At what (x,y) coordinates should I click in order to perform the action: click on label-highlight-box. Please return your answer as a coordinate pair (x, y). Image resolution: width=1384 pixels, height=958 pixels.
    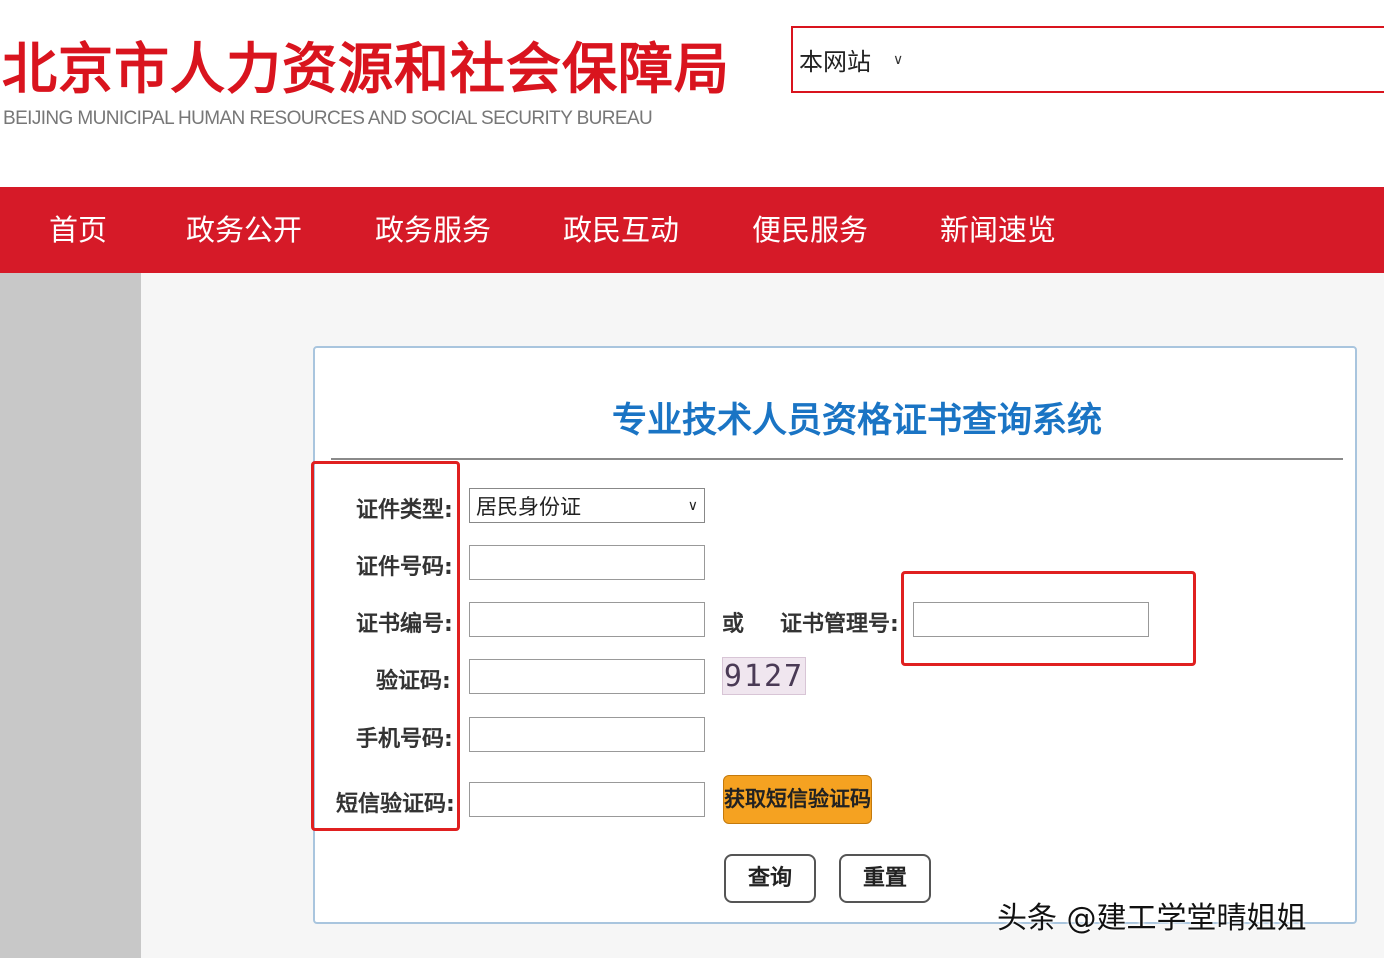
    Looking at the image, I should click on (385, 646).